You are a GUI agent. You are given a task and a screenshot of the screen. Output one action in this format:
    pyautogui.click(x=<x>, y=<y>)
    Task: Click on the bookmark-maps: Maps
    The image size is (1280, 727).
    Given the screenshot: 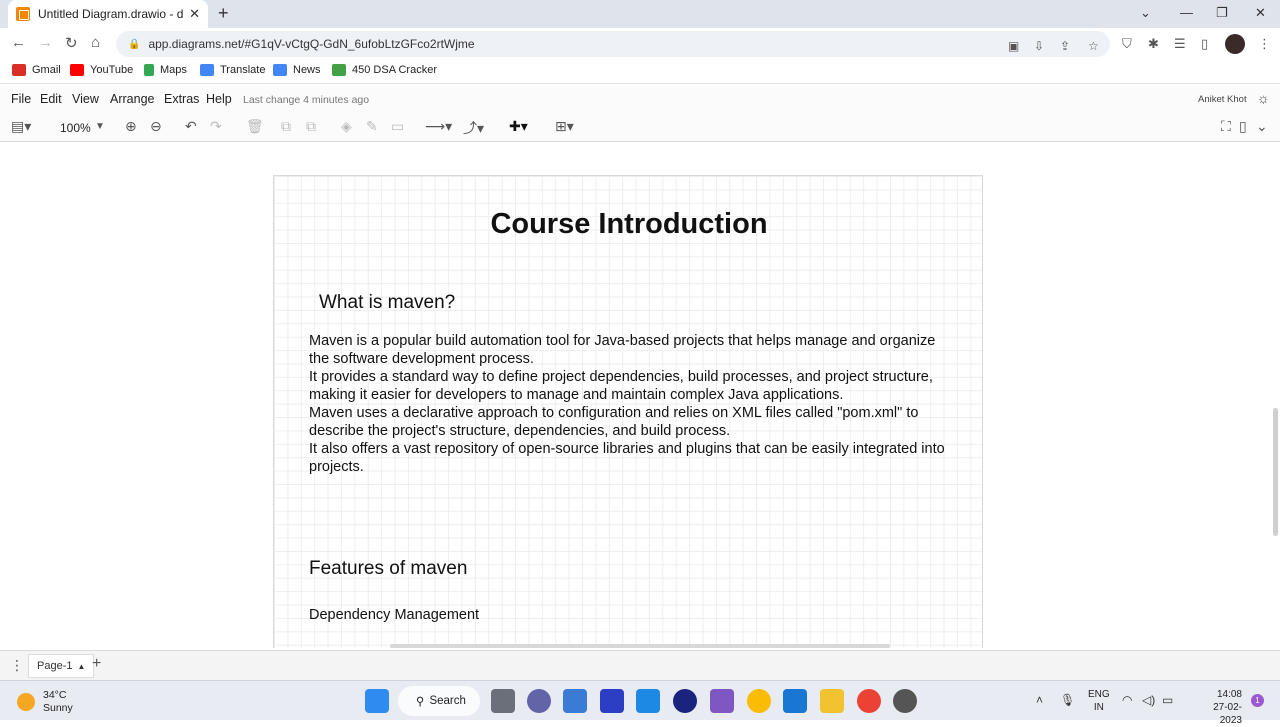 What is the action you would take?
    pyautogui.click(x=165, y=70)
    